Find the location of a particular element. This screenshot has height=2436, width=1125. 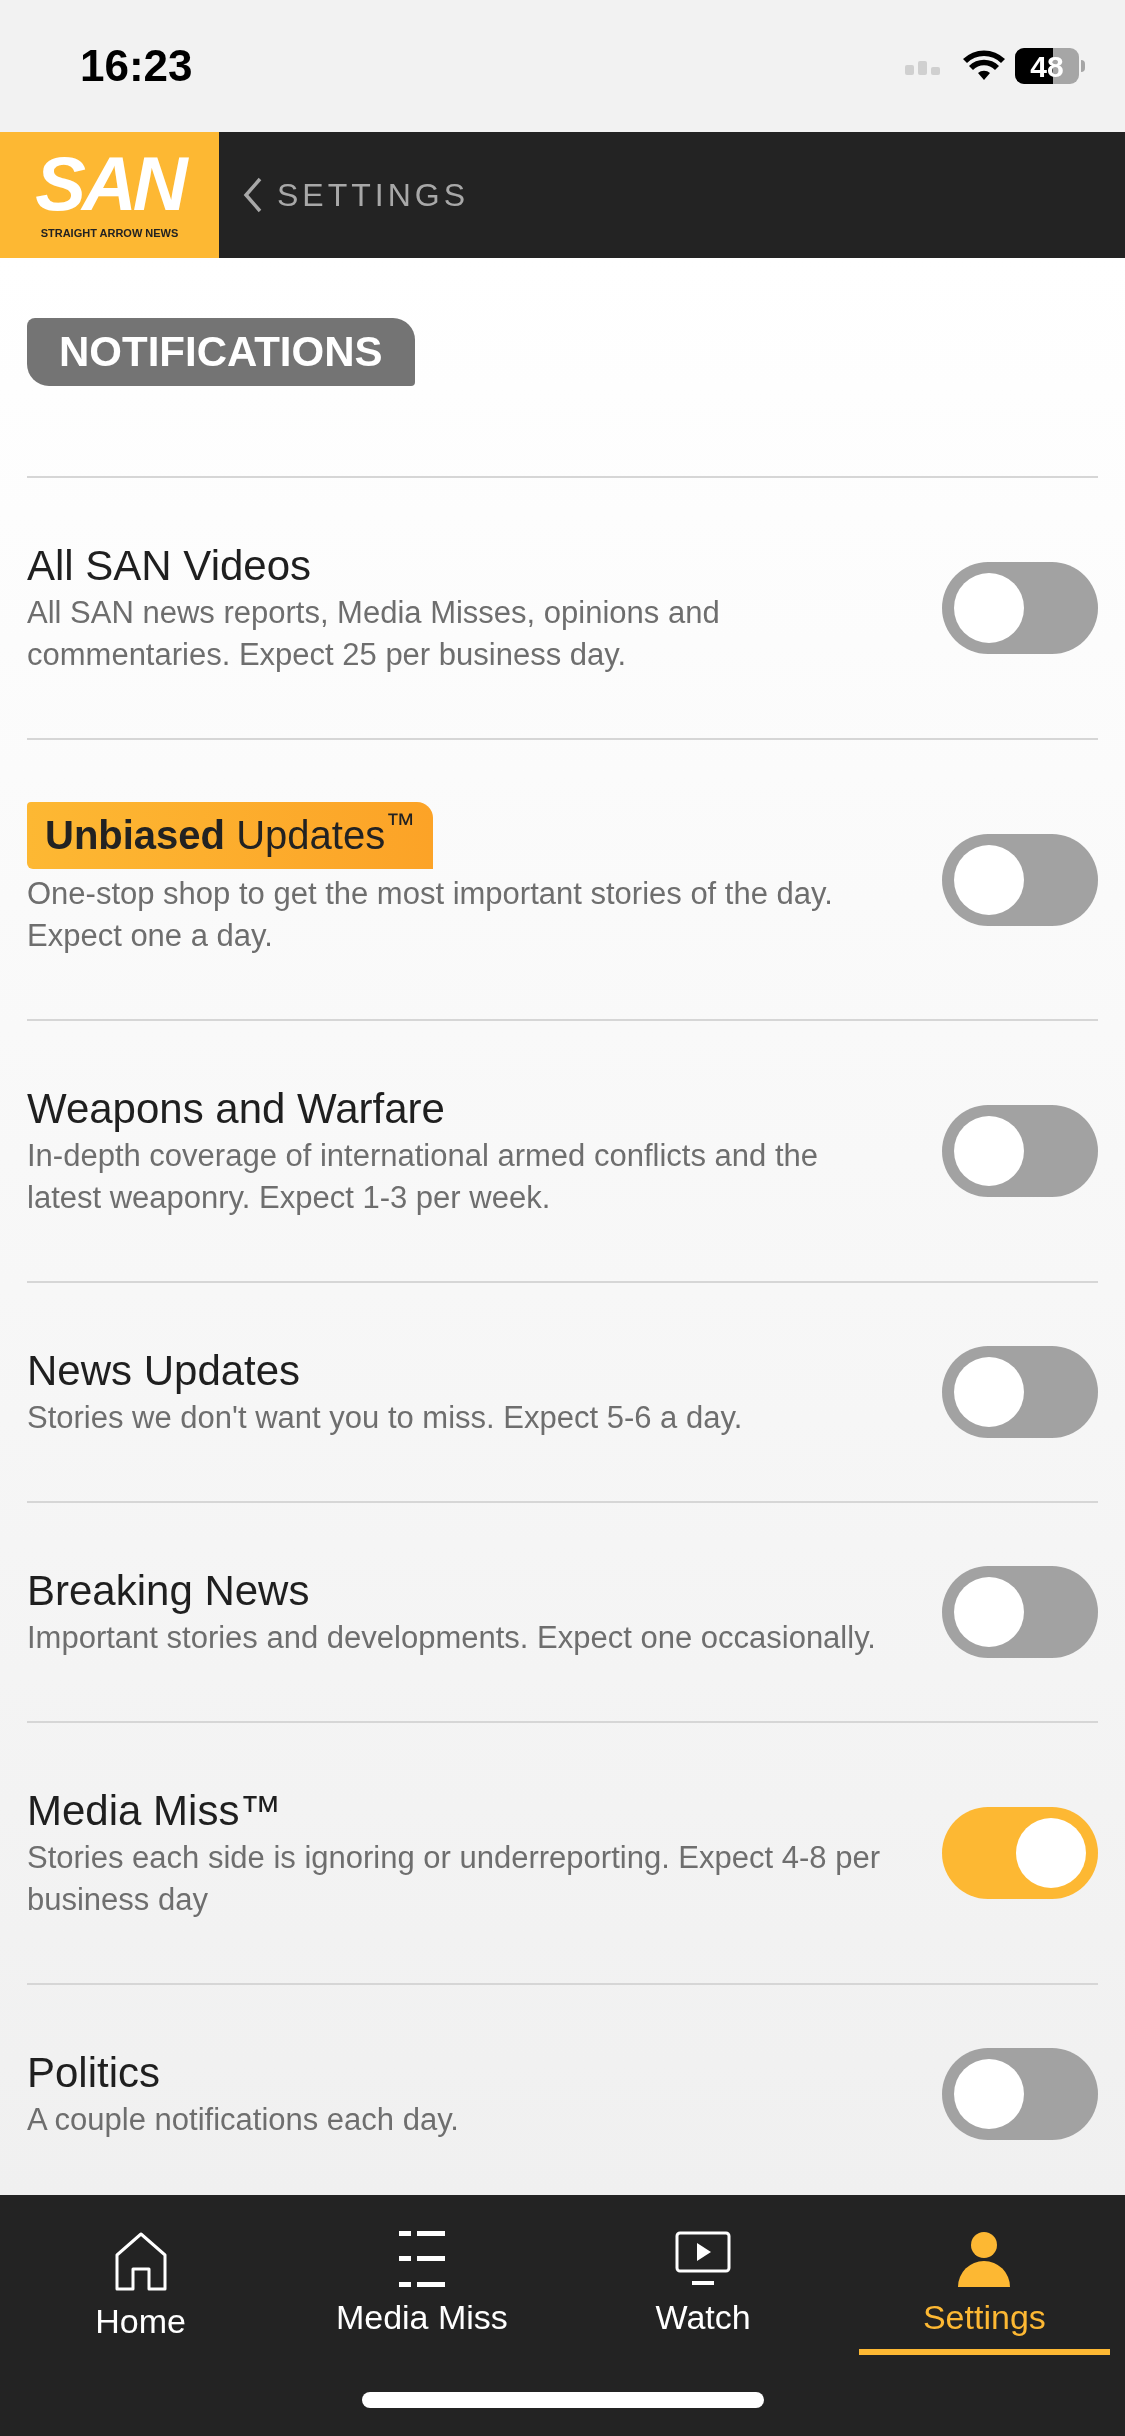

tab-bar-item: Settings is located at coordinates (984, 2293).